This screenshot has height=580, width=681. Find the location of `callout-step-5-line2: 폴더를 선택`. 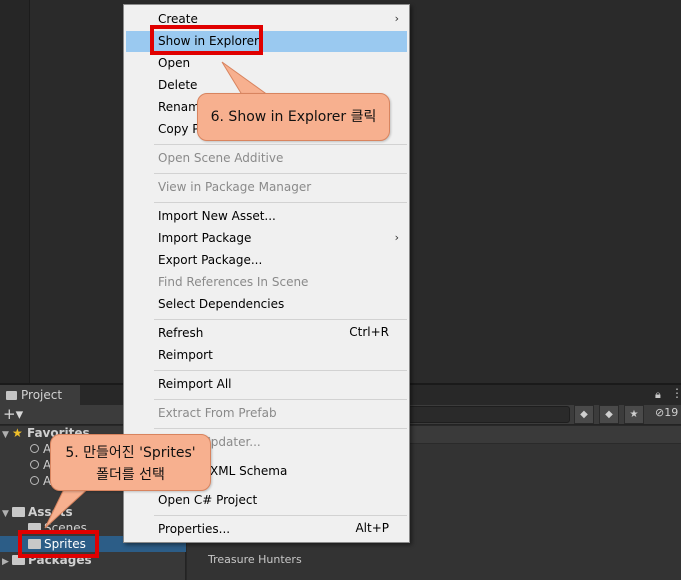

callout-step-5-line2: 폴더를 선택 is located at coordinates (130, 475).